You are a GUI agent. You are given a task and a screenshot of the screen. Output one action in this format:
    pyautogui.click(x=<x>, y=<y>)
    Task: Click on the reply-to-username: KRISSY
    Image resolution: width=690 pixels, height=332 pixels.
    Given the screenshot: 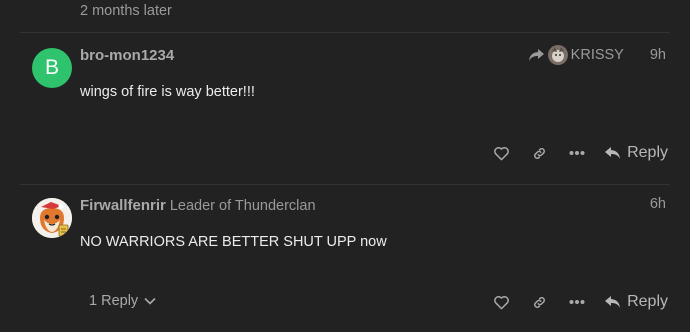 What is the action you would take?
    pyautogui.click(x=597, y=55)
    